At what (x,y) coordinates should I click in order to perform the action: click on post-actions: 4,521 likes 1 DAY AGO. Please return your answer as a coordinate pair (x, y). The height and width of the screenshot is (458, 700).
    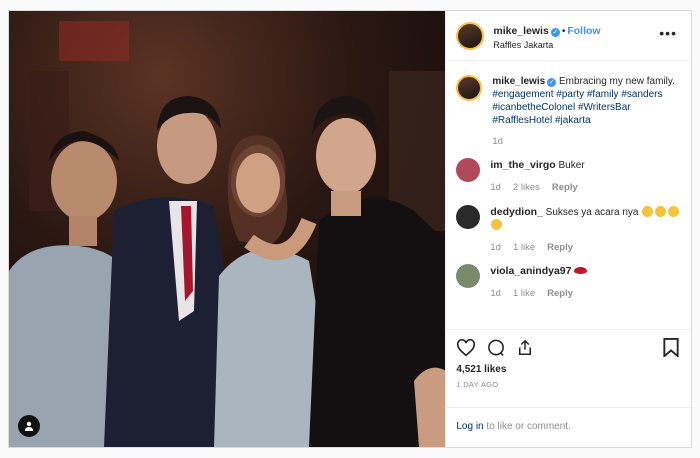
    Looking at the image, I should click on (568, 368).